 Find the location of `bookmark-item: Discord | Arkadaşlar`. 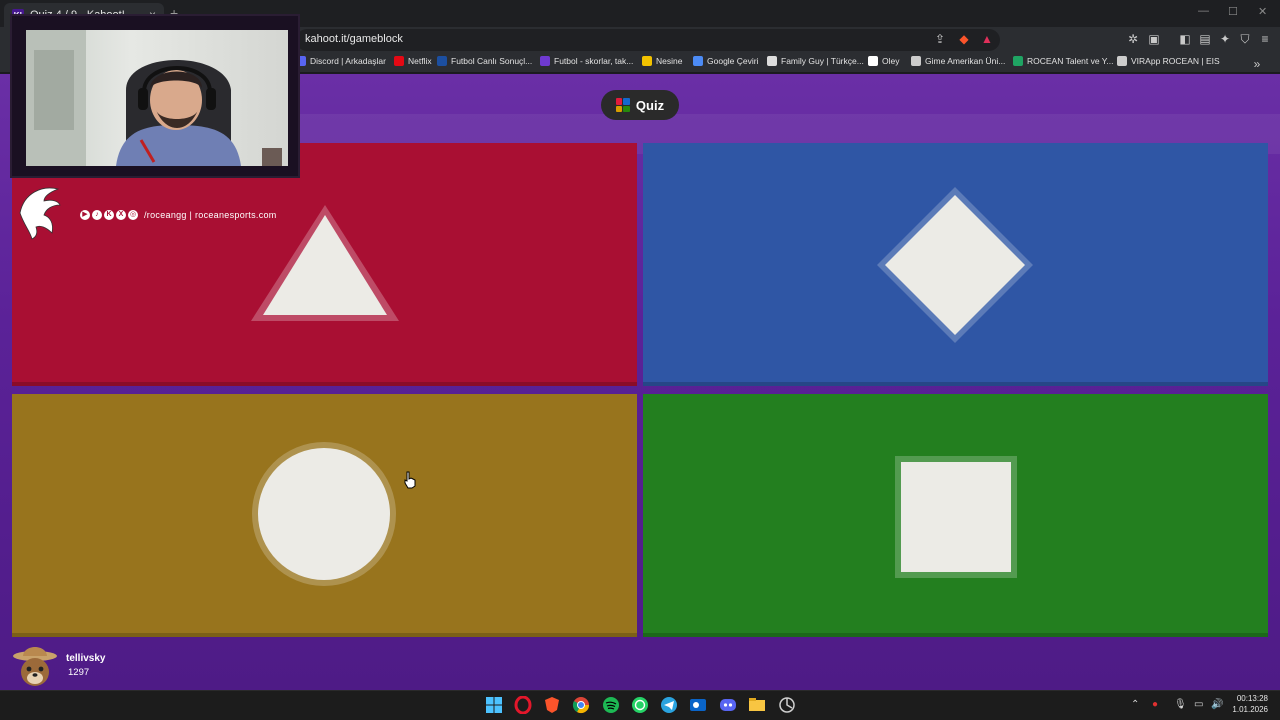

bookmark-item: Discord | Arkadaşlar is located at coordinates (341, 61).